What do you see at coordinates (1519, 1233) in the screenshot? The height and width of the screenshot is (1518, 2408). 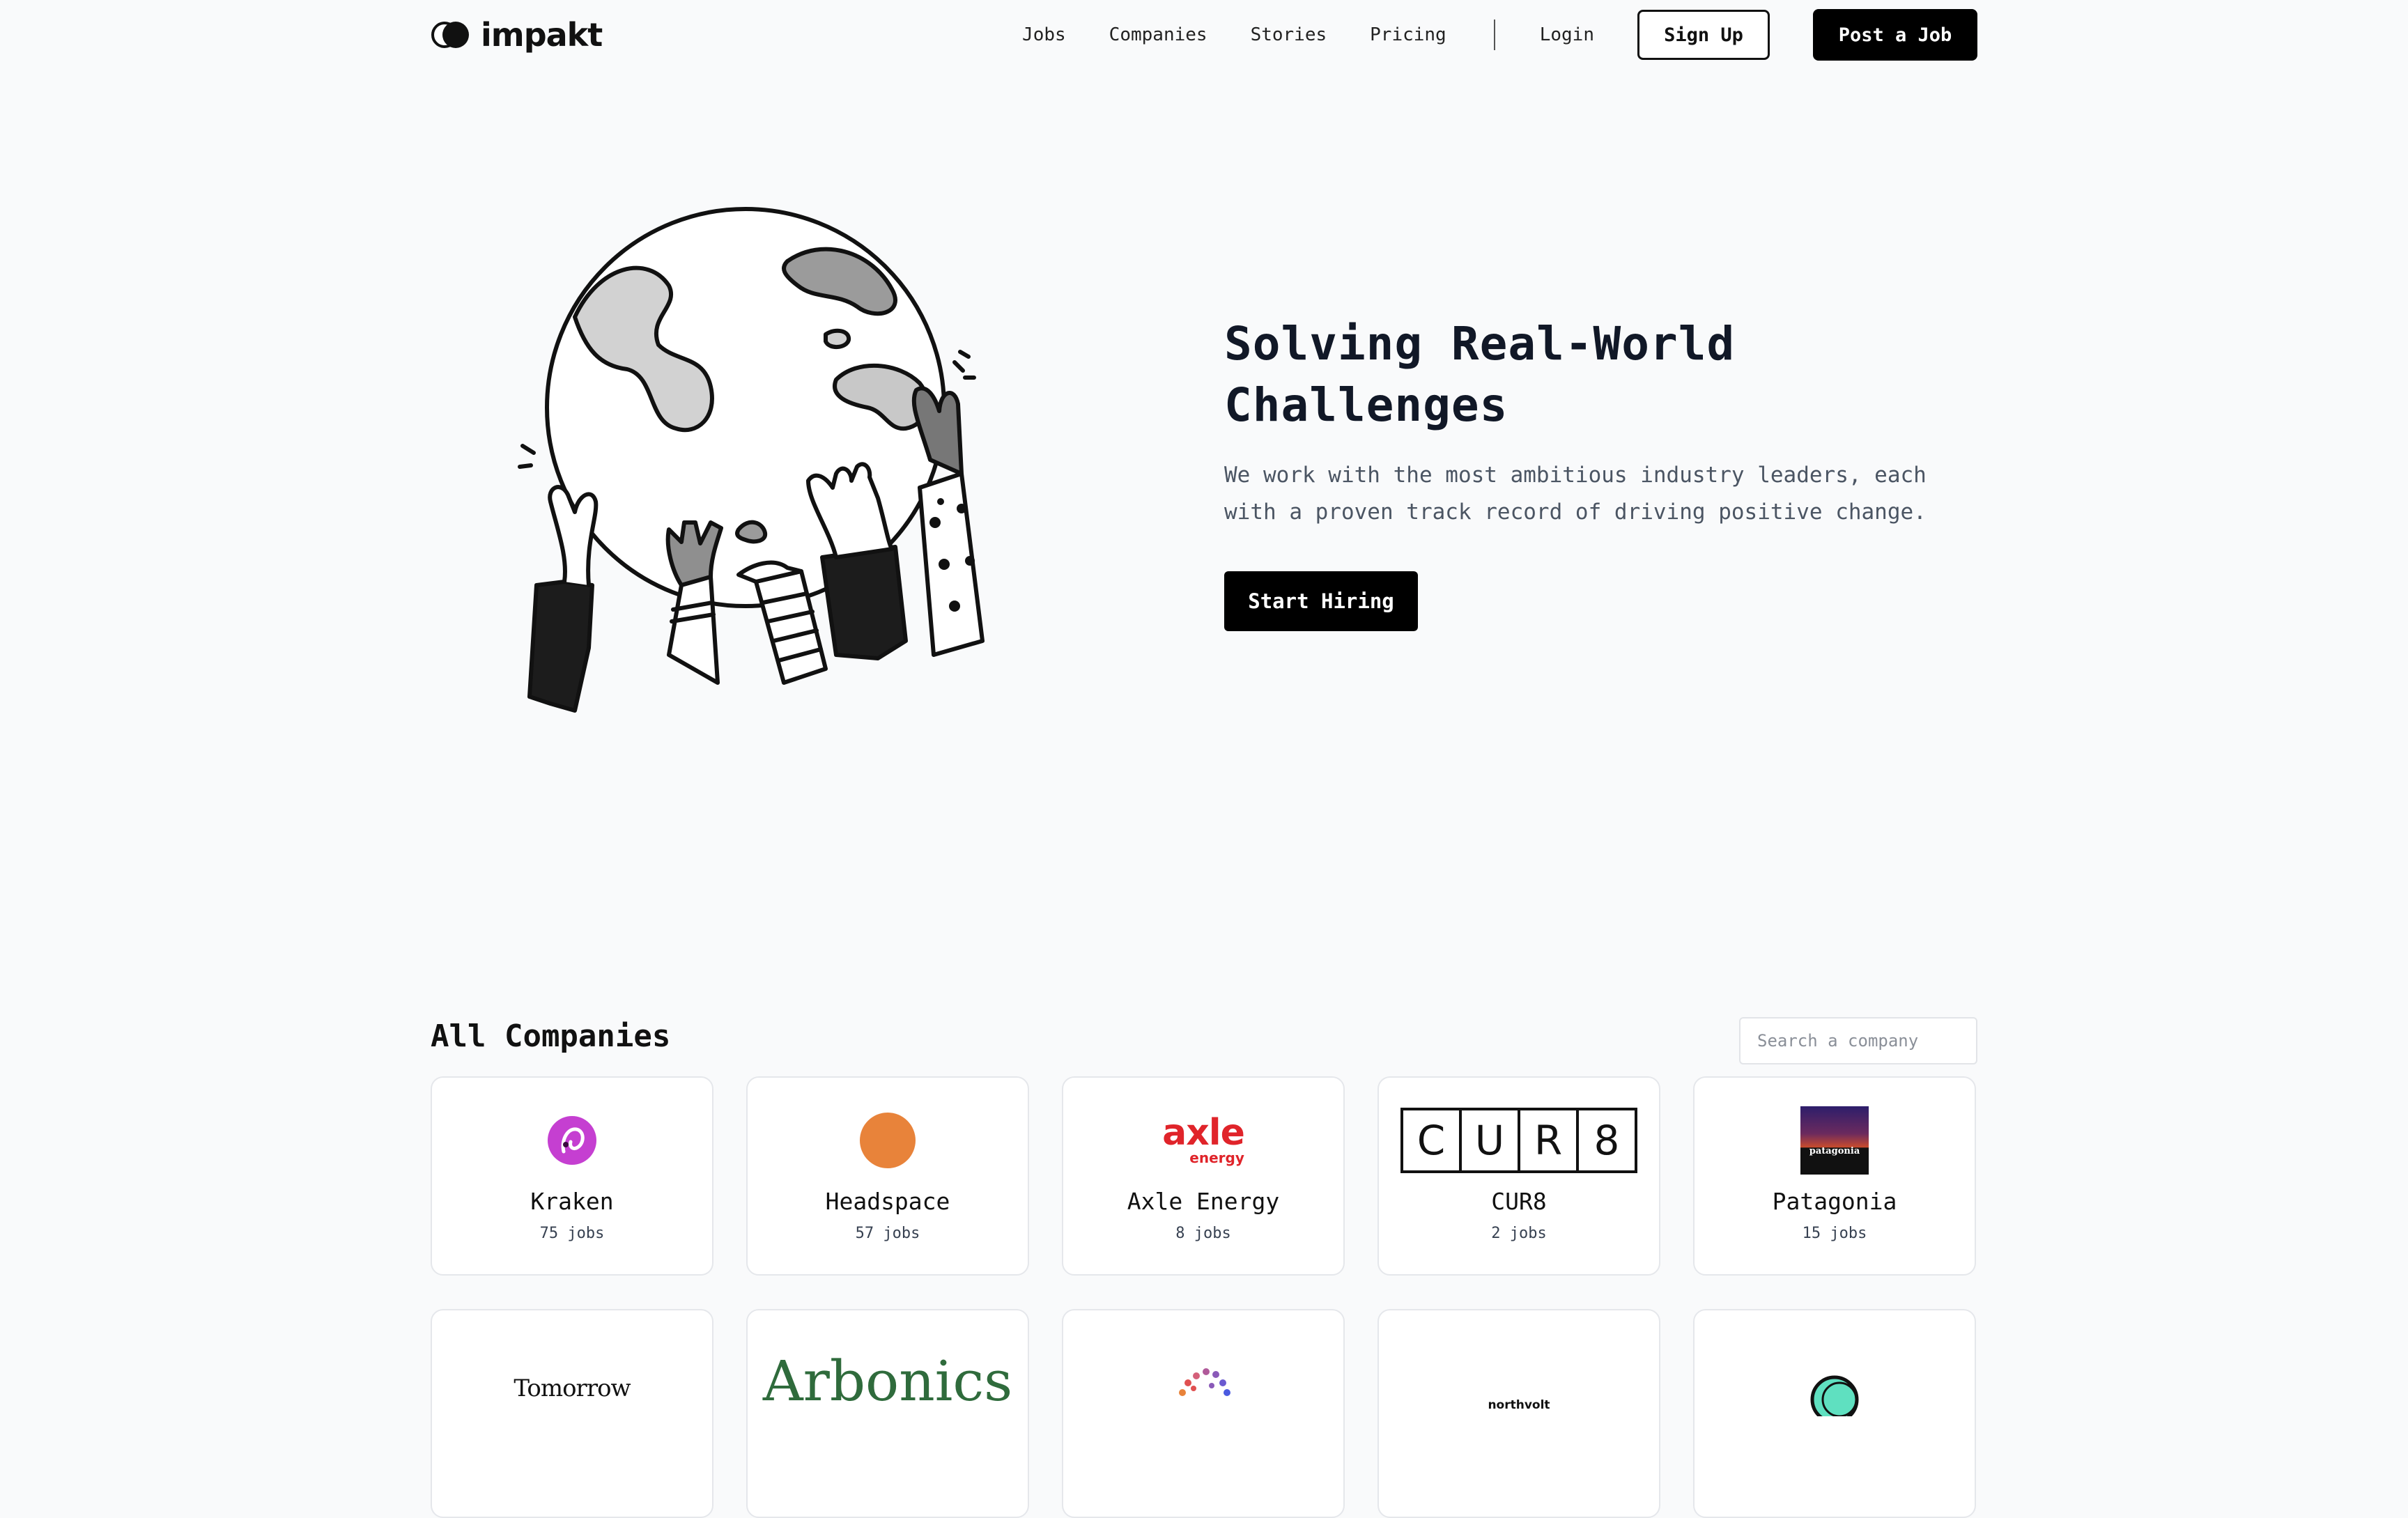 I see `company-job-count: 2 jobs` at bounding box center [1519, 1233].